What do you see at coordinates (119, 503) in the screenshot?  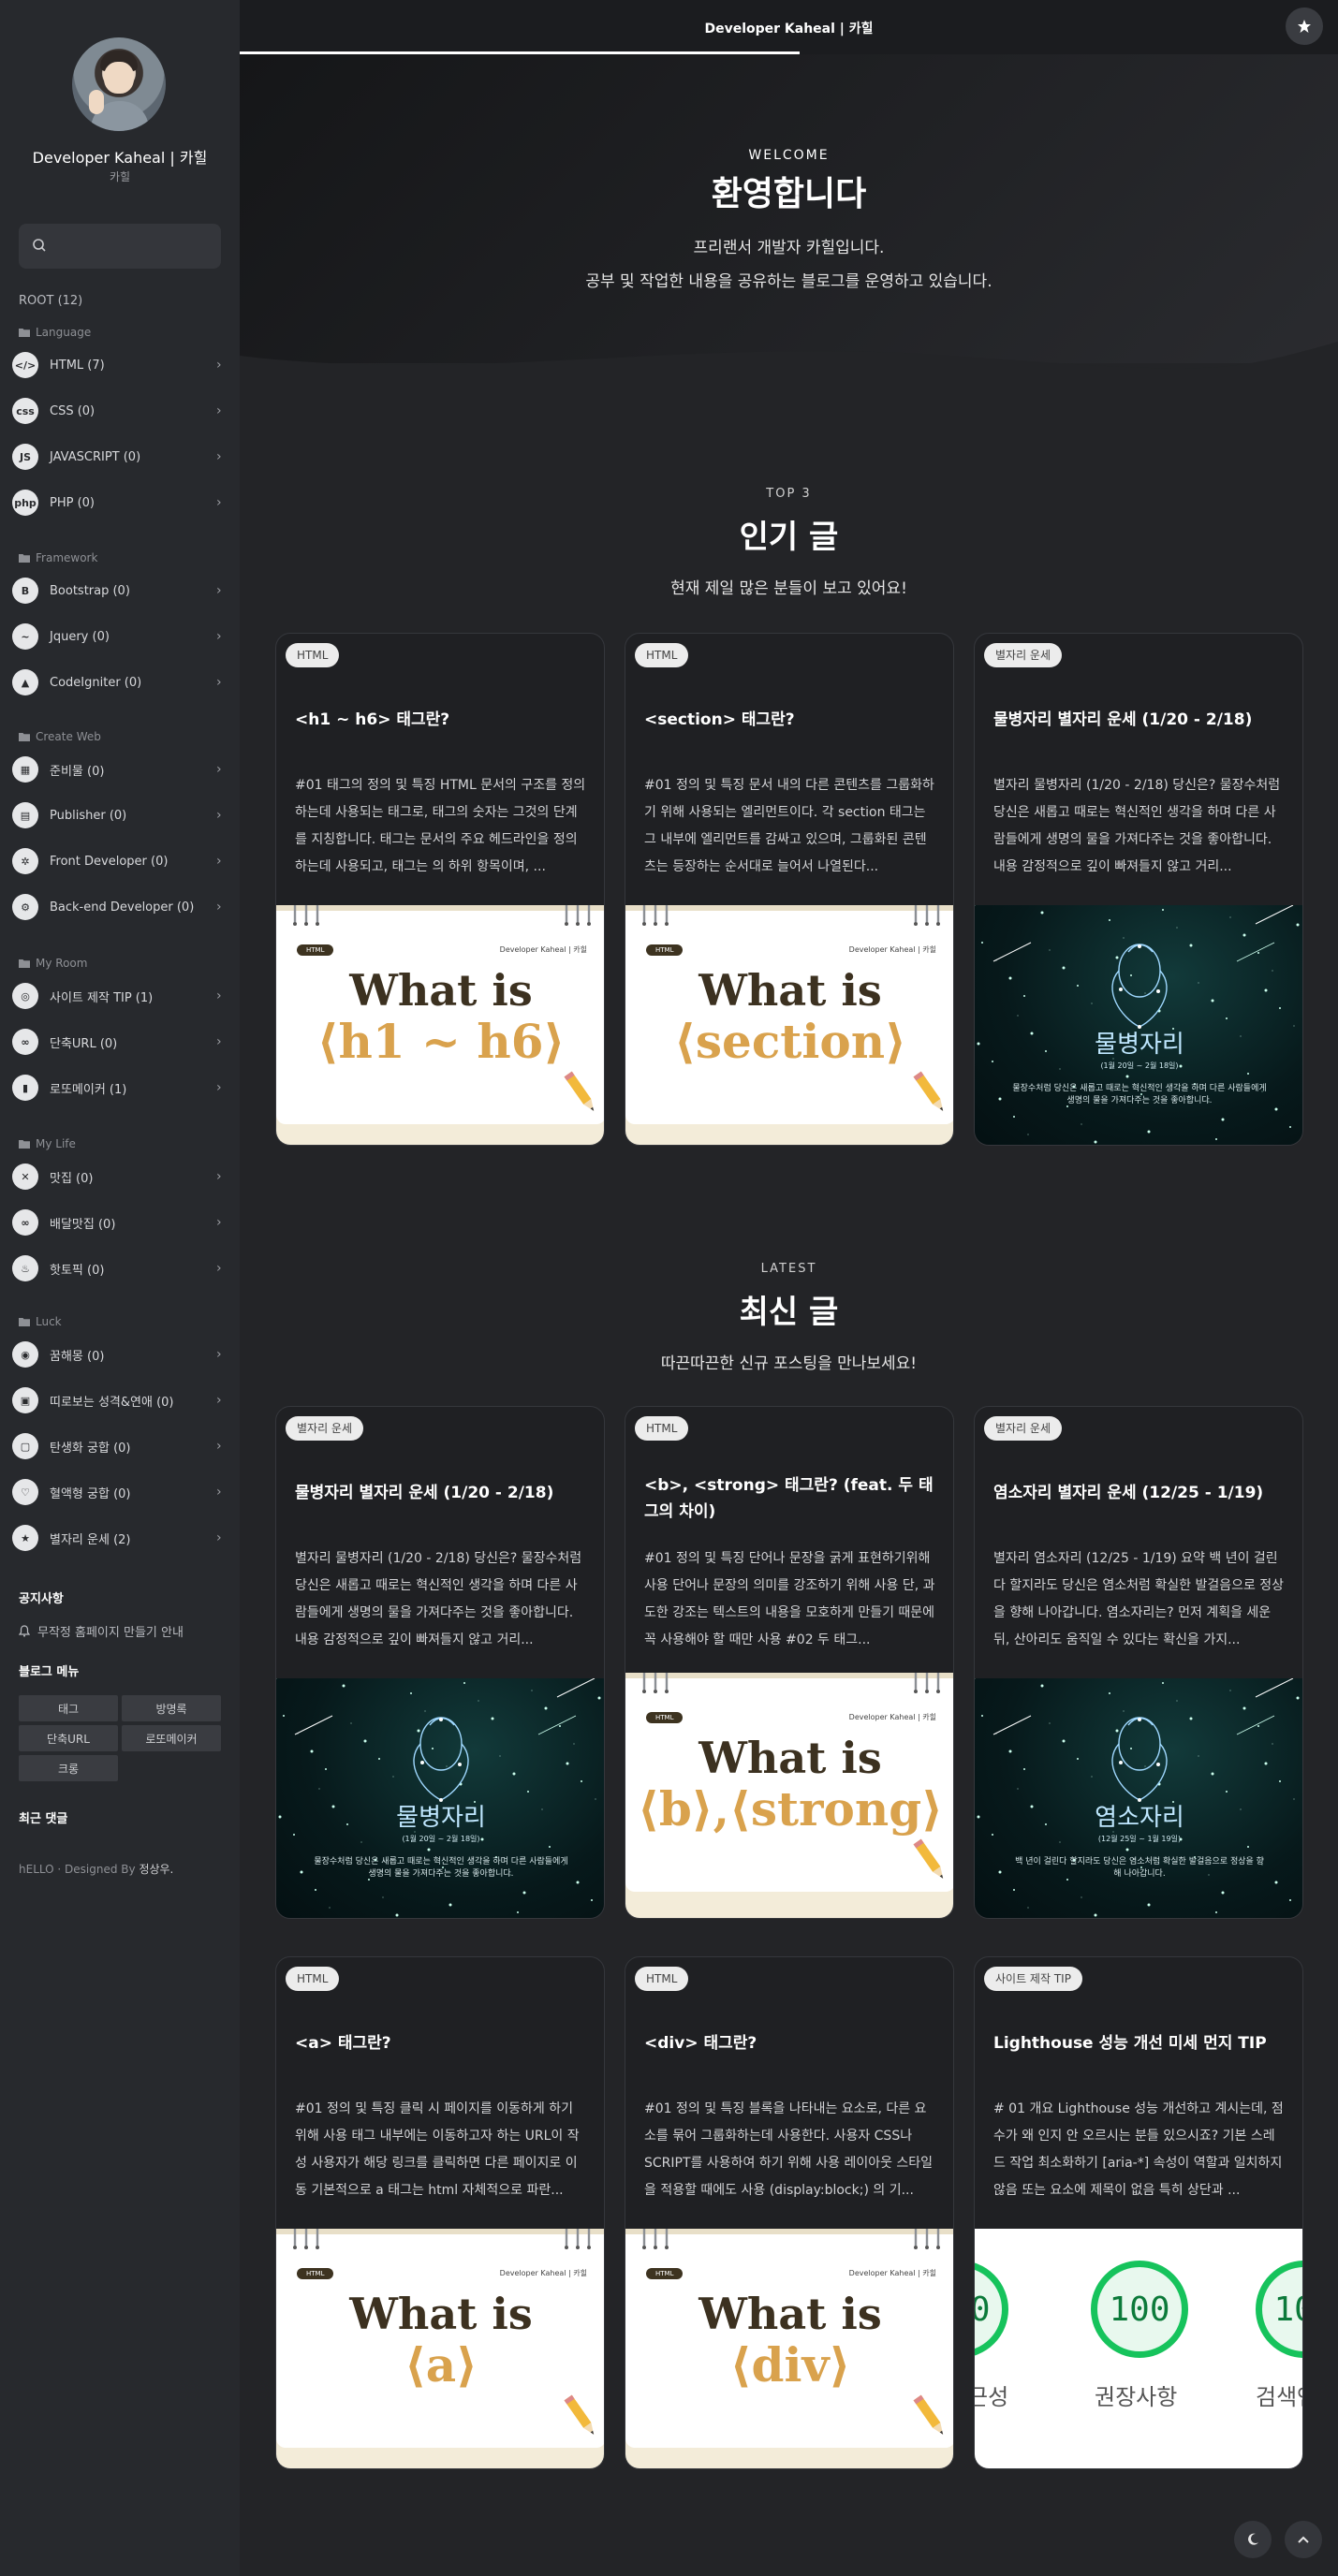 I see `category-item: php PHP (0) ›` at bounding box center [119, 503].